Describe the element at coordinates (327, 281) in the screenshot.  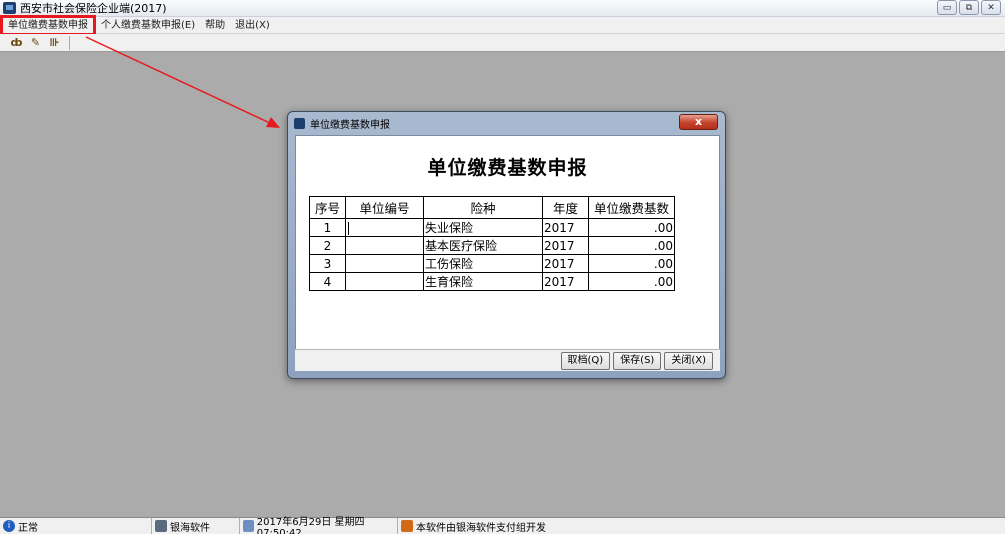
I see `cell-seq: 4` at that location.